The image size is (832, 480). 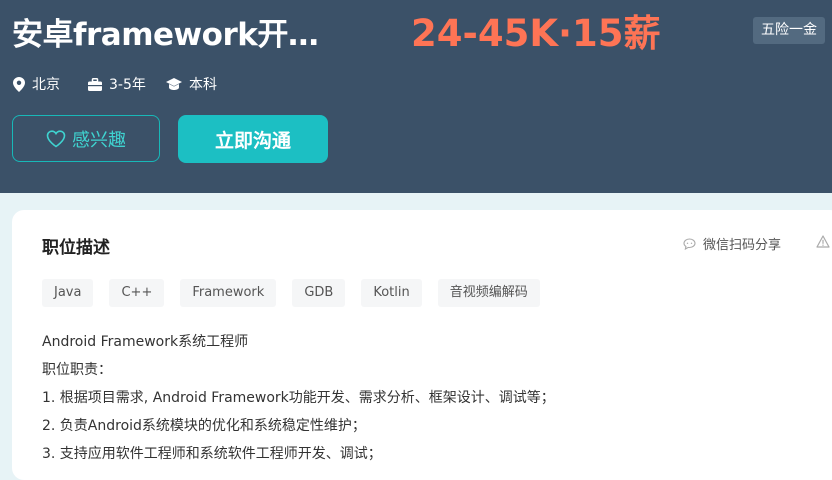 I want to click on description-line: Android Framework系统工程师, so click(x=145, y=342).